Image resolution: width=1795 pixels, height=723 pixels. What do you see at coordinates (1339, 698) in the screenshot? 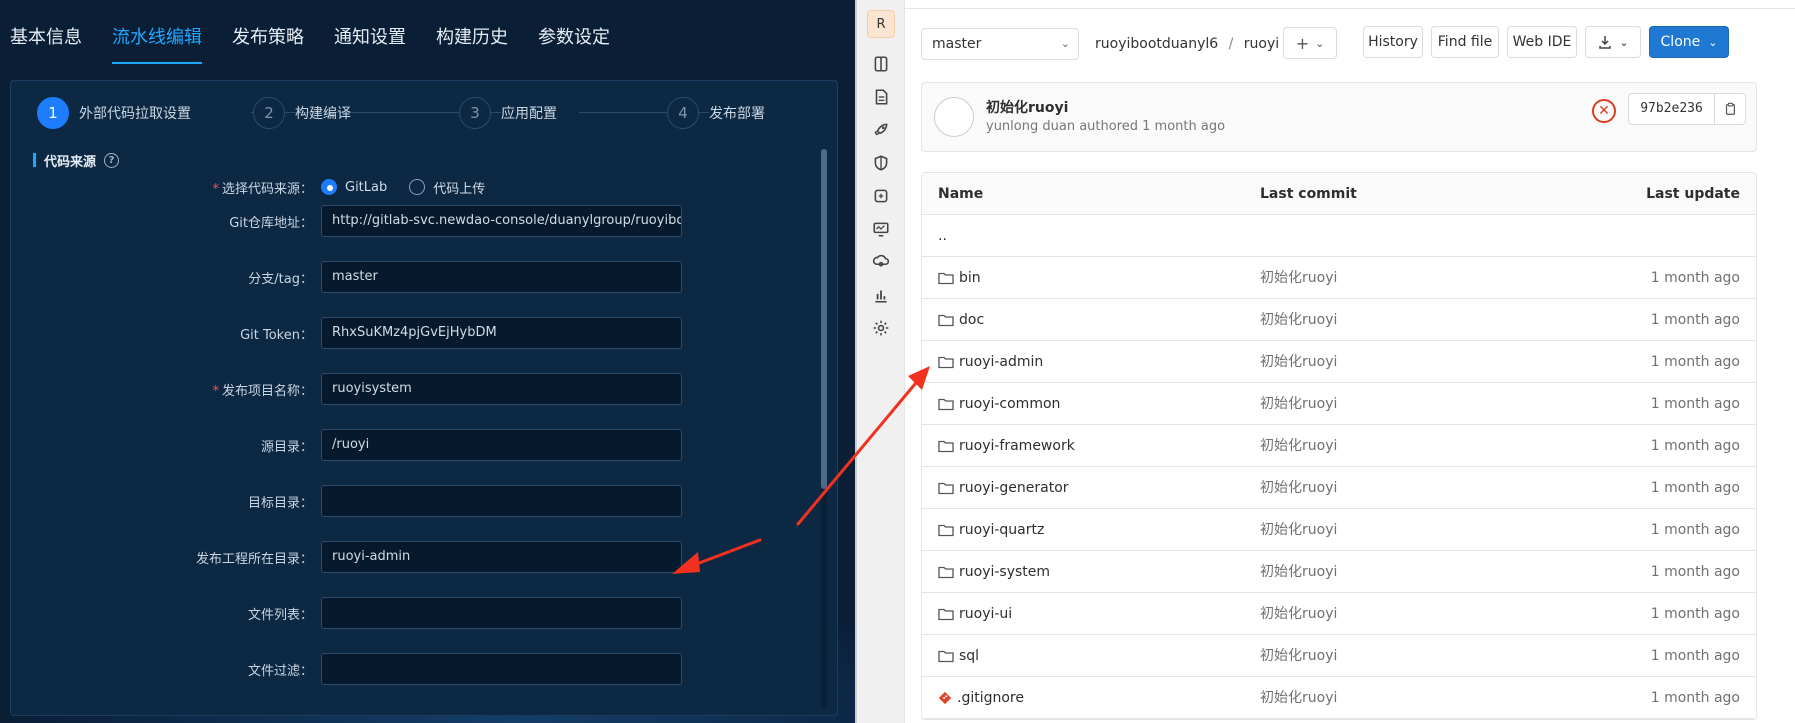
I see `table-row: .gitignore 初始化ruoyi 1 month ago` at bounding box center [1339, 698].